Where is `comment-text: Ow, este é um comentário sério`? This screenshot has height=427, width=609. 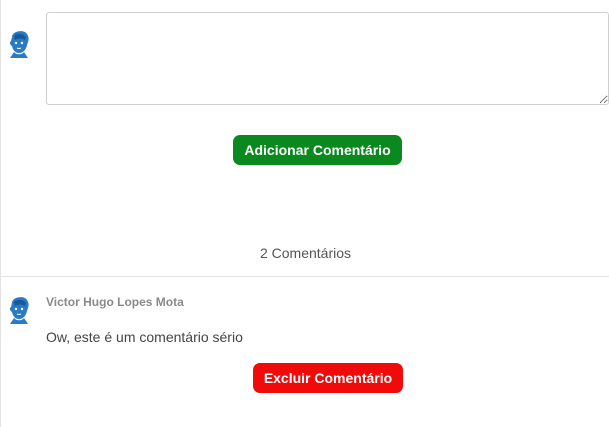 comment-text: Ow, este é um comentário sério is located at coordinates (144, 337).